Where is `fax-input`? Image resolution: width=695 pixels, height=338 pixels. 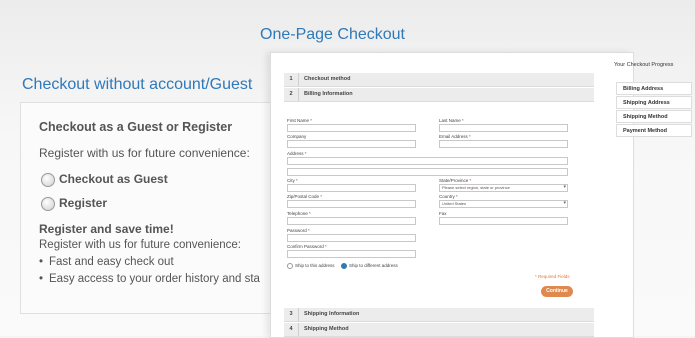 fax-input is located at coordinates (503, 221).